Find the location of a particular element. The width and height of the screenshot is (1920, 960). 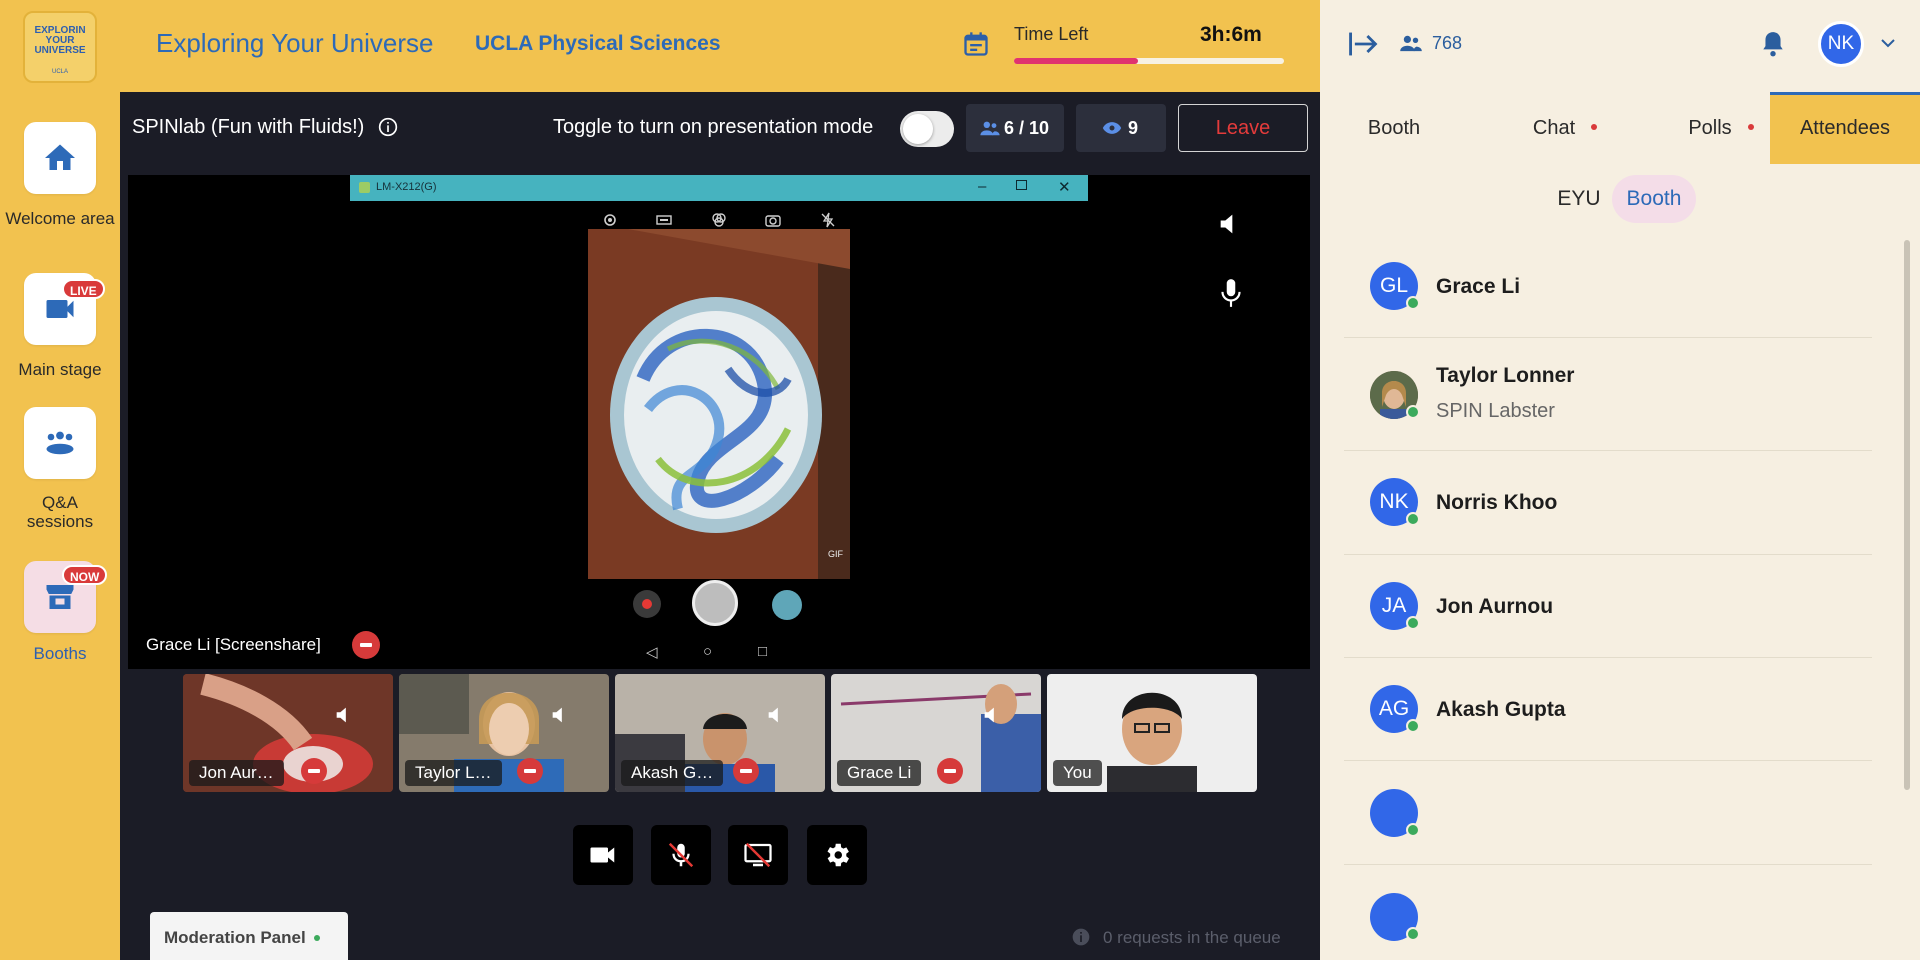

attendee-row: NK Norris Khoo is located at coordinates (1608, 503).